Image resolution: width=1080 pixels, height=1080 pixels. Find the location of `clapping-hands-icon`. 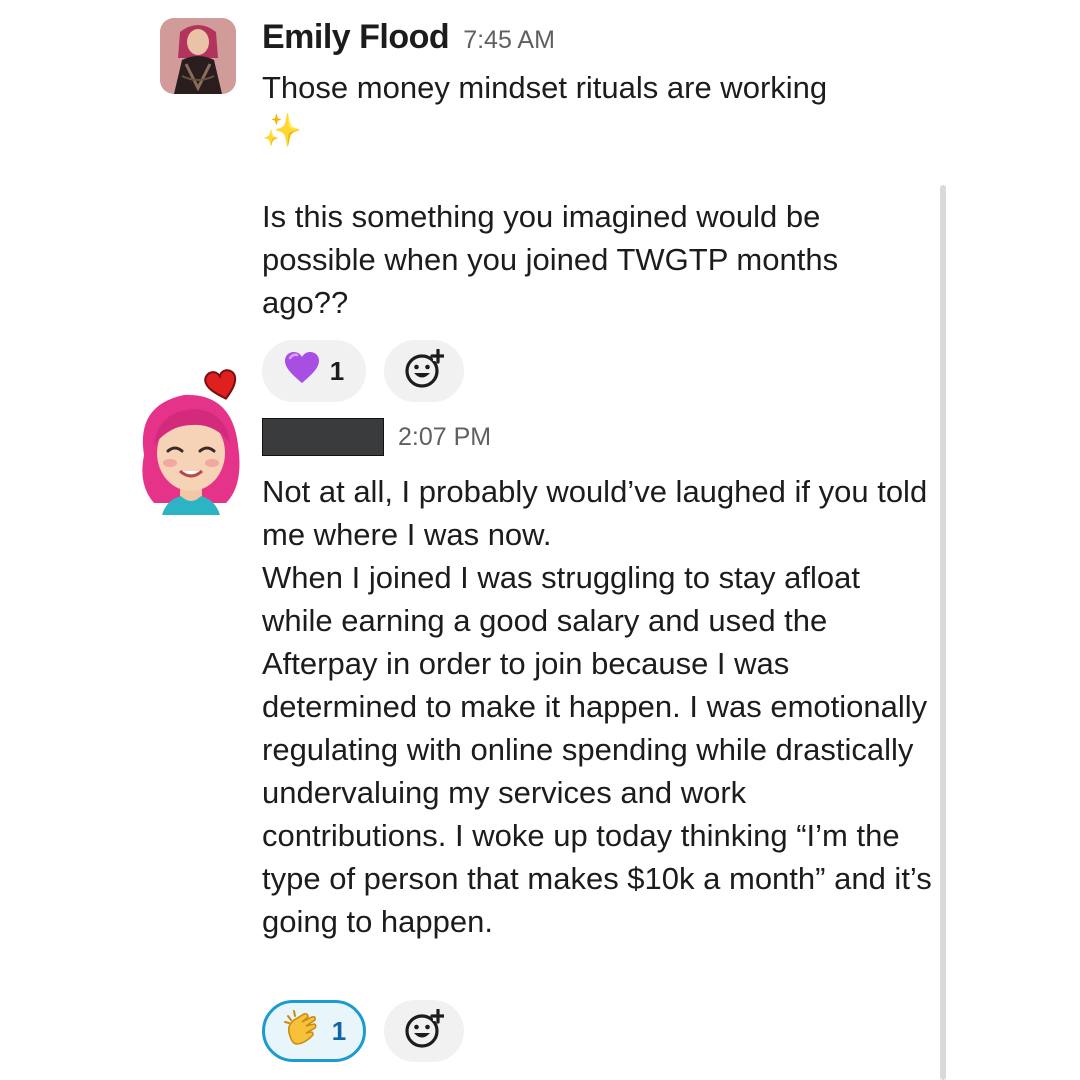

clapping-hands-icon is located at coordinates (302, 1031).